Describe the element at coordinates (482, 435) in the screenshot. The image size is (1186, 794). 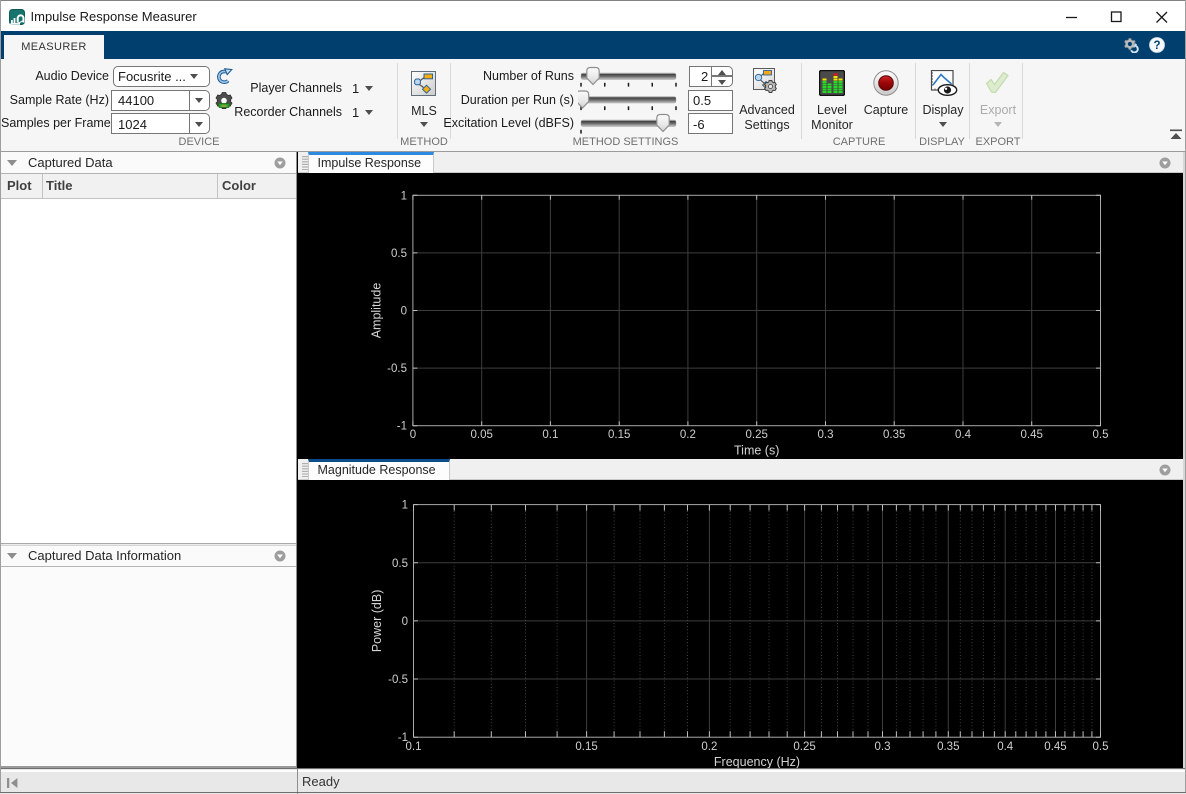
I see `svg-text: 0.05` at that location.